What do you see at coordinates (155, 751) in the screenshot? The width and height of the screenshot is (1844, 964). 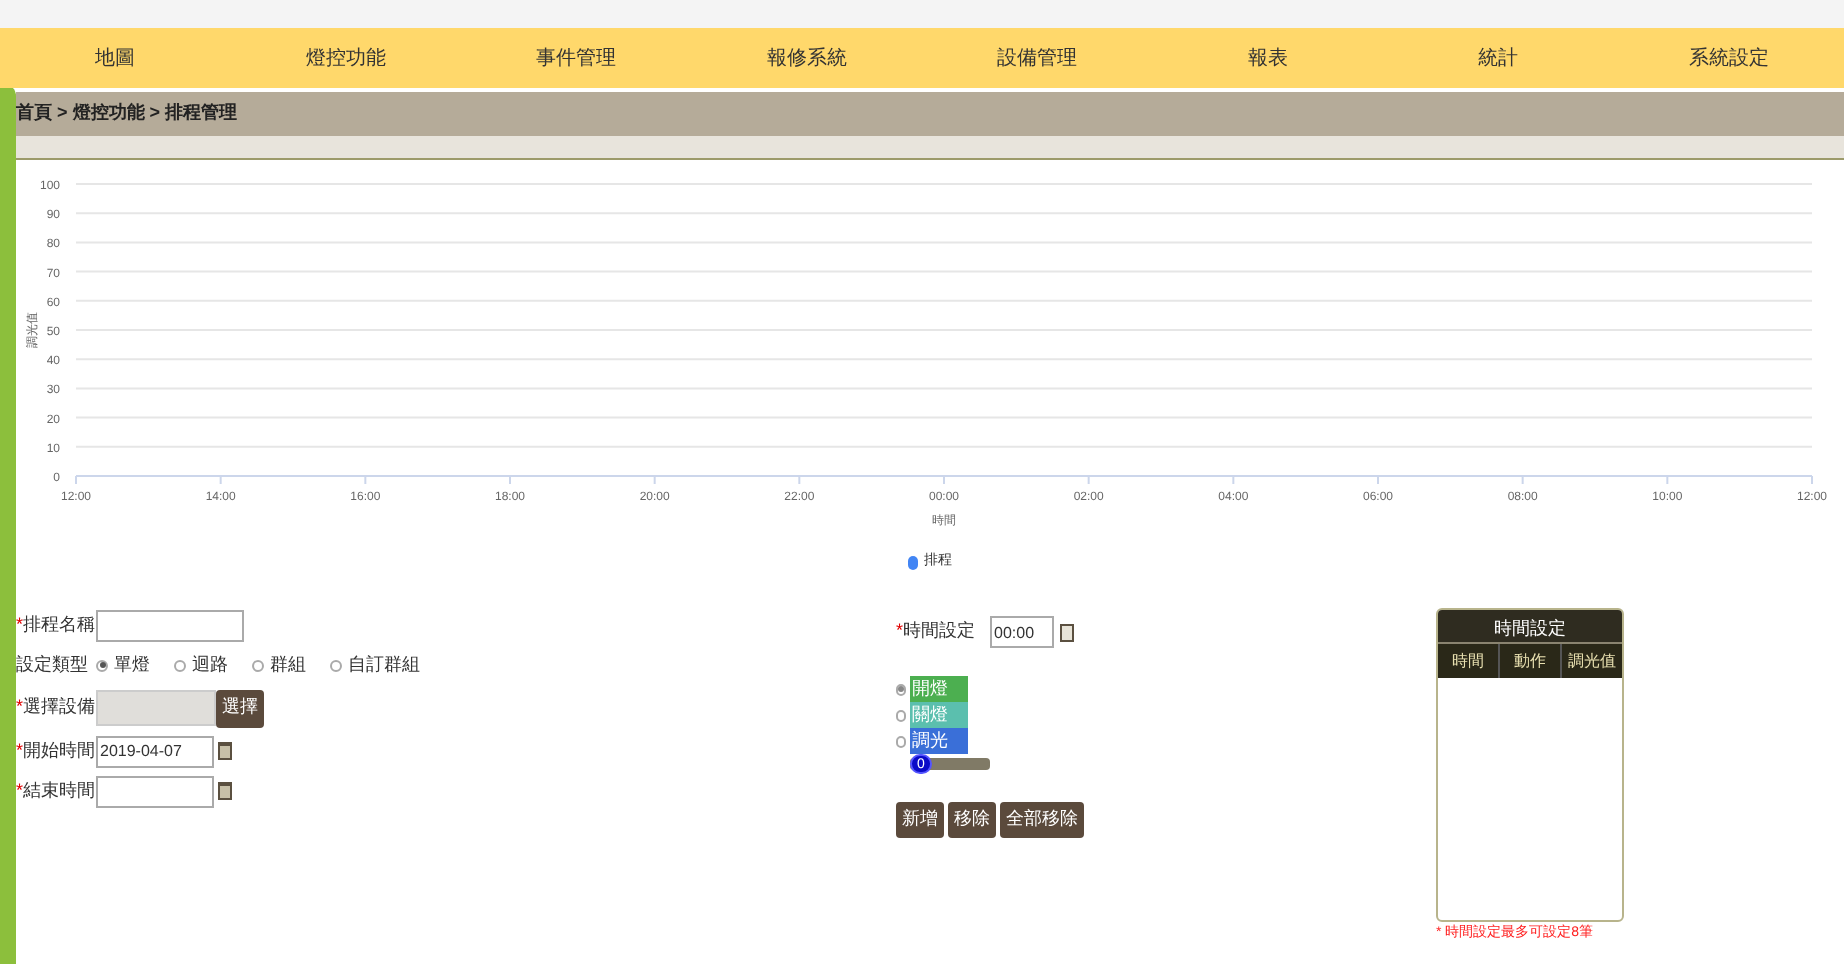 I see `date-field: 2019-04-07` at bounding box center [155, 751].